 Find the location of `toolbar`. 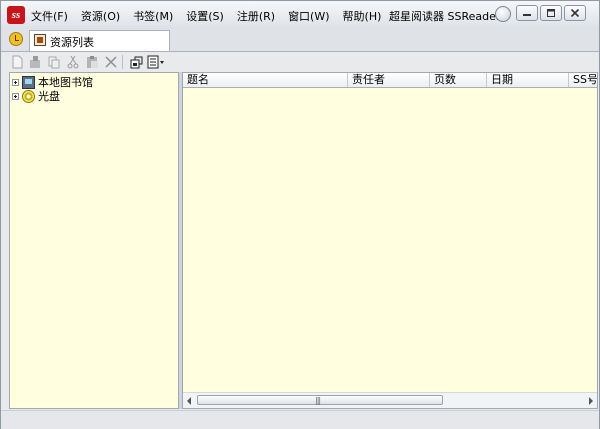

toolbar is located at coordinates (300, 62).